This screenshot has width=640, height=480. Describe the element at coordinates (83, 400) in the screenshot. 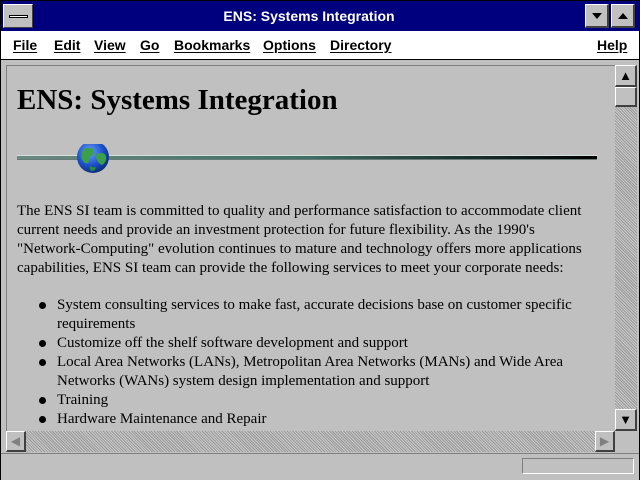

I see `service-text: Training` at that location.